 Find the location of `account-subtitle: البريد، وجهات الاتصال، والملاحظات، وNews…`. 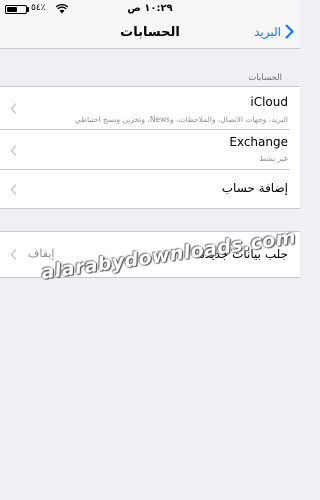

account-subtitle: البريد، وجهات الاتصال، والملاحظات، وNews… is located at coordinates (181, 119).